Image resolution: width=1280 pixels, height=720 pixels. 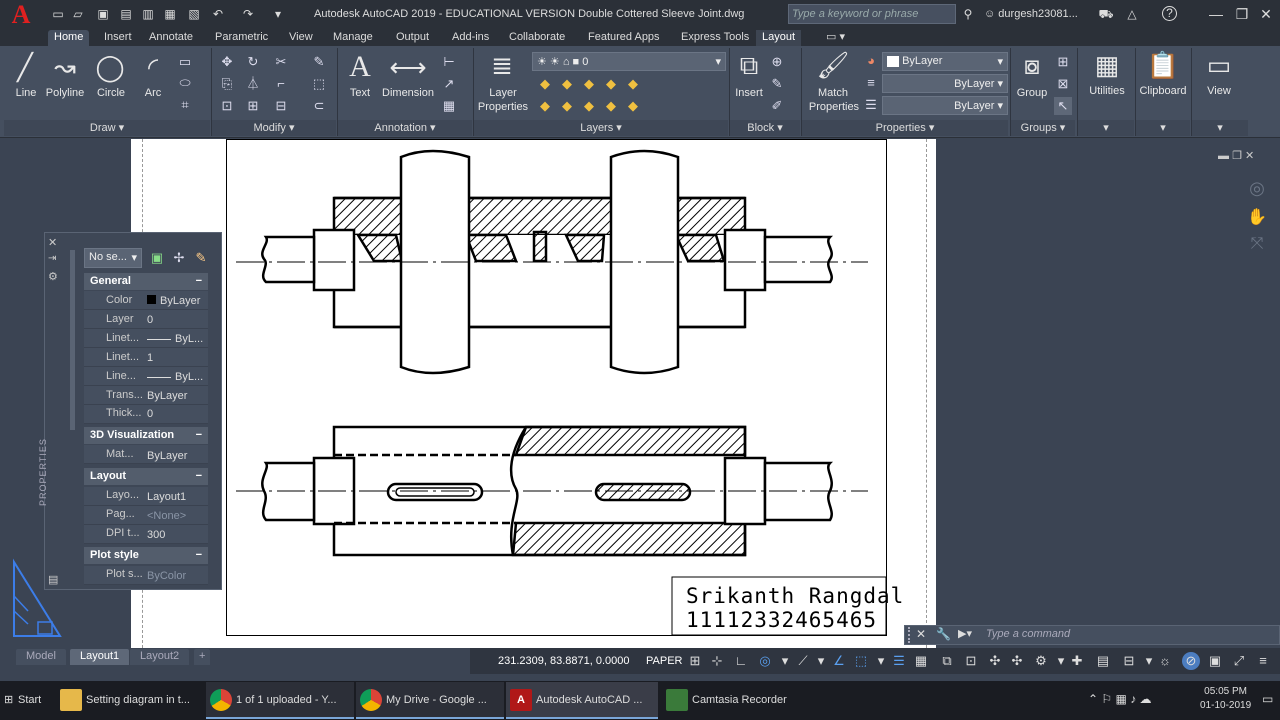 I want to click on table-icon: ▦, so click(x=449, y=106).